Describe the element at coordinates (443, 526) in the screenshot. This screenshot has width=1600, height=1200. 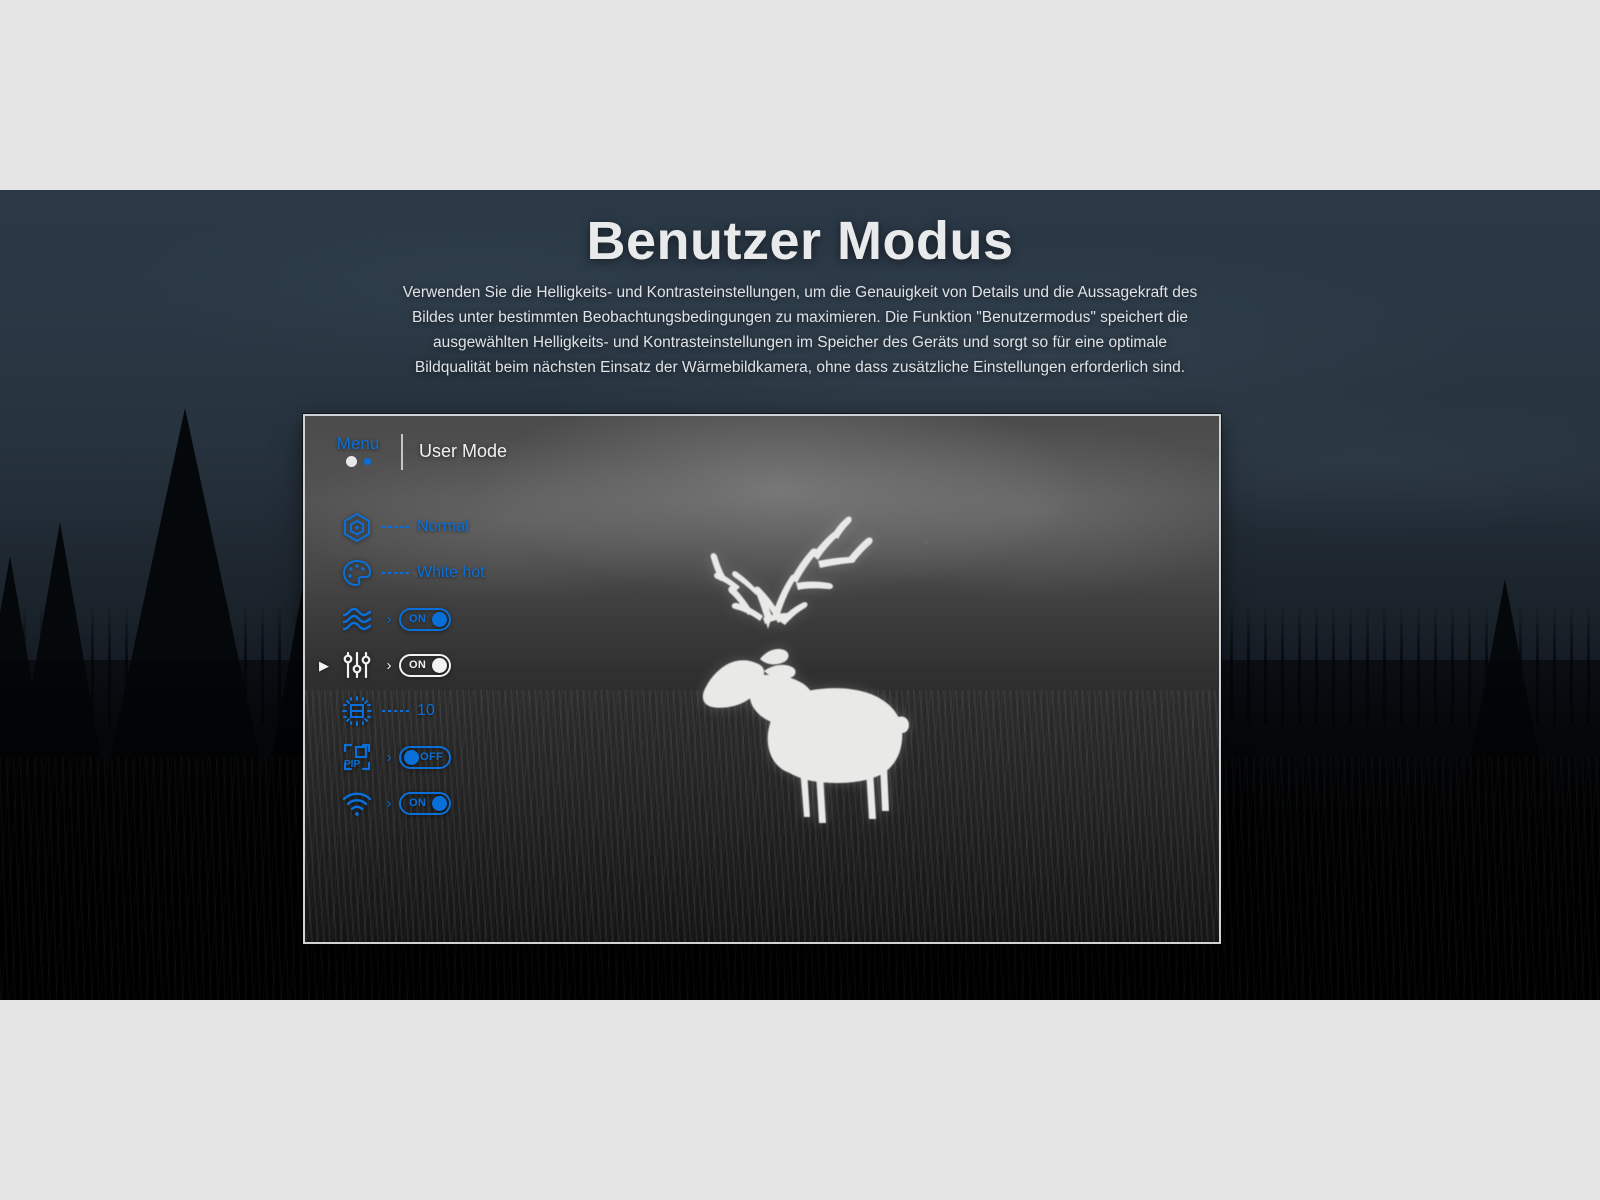
I see `osd-row-value: Normal` at that location.